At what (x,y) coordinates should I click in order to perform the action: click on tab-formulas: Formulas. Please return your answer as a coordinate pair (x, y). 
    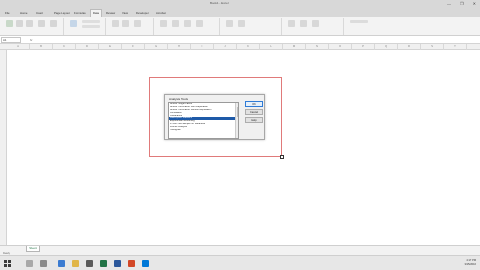
    Looking at the image, I should click on (80, 13).